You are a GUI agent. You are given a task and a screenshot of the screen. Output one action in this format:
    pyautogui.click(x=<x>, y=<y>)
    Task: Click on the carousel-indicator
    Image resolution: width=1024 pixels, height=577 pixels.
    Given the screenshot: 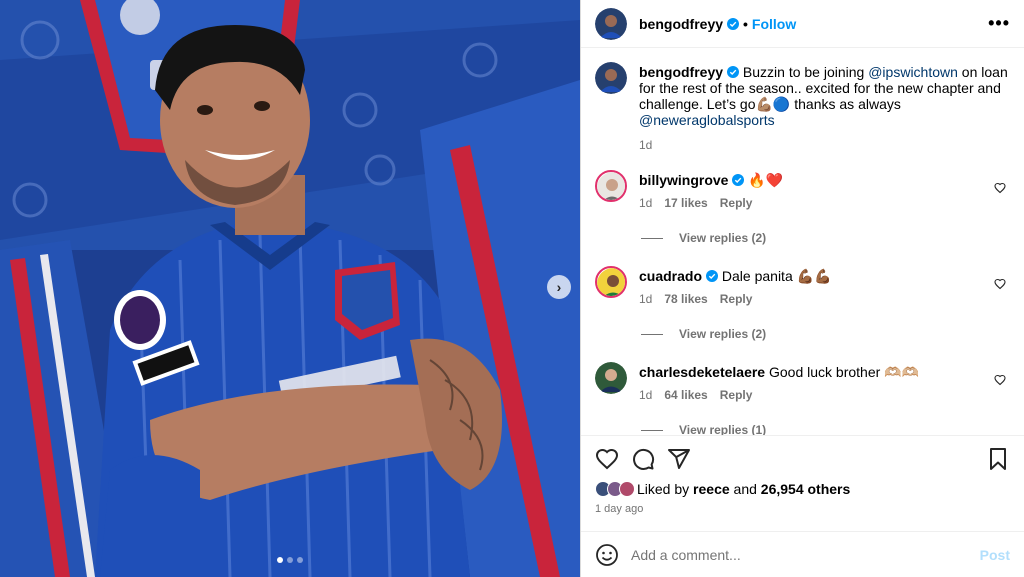 What is the action you would take?
    pyautogui.click(x=290, y=560)
    